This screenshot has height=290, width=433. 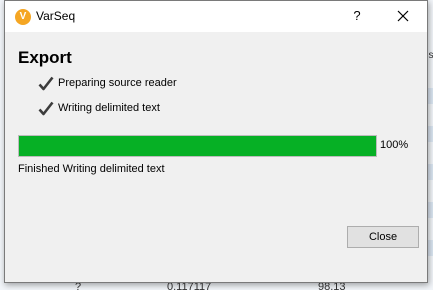 I want to click on progress-percent-label: 100%, so click(x=394, y=145).